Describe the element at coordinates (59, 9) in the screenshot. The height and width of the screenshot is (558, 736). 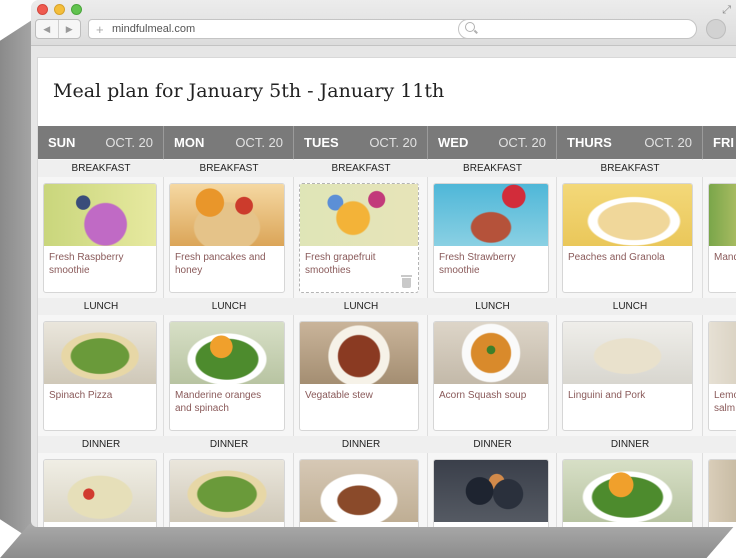
I see `minimize-window-button` at that location.